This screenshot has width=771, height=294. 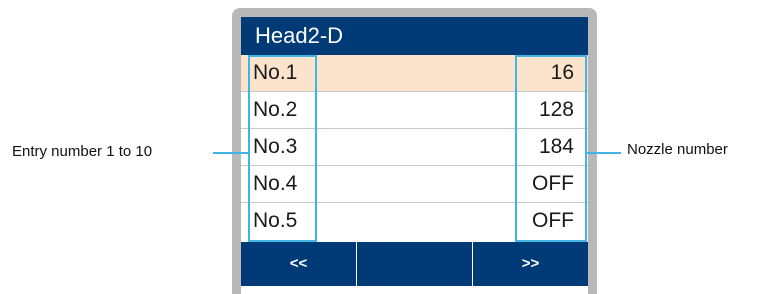 I want to click on entry-number-highlight, so click(x=282, y=148).